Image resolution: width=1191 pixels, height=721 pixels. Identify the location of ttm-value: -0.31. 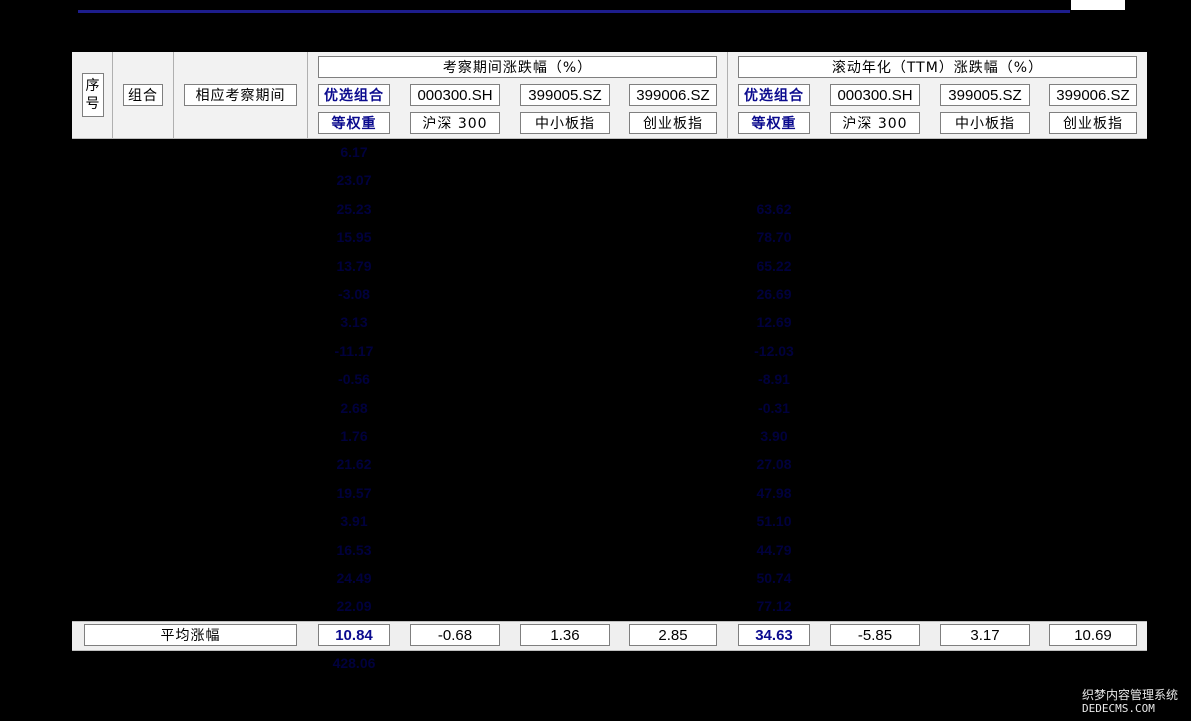
(774, 408).